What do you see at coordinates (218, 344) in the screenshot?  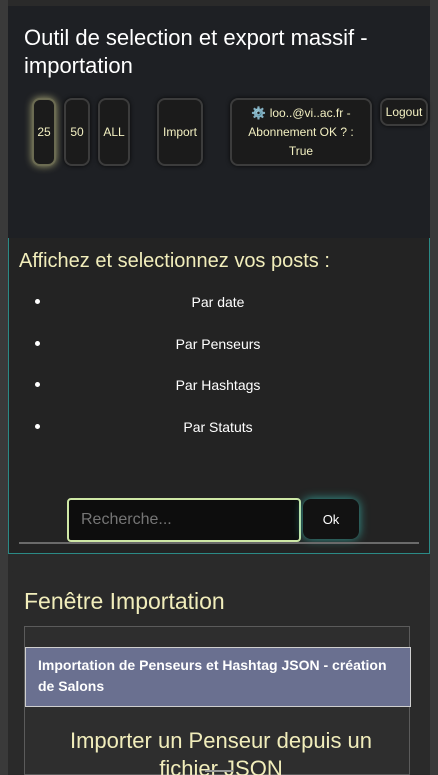 I see `filter-by-thinkers: Par Penseurs` at bounding box center [218, 344].